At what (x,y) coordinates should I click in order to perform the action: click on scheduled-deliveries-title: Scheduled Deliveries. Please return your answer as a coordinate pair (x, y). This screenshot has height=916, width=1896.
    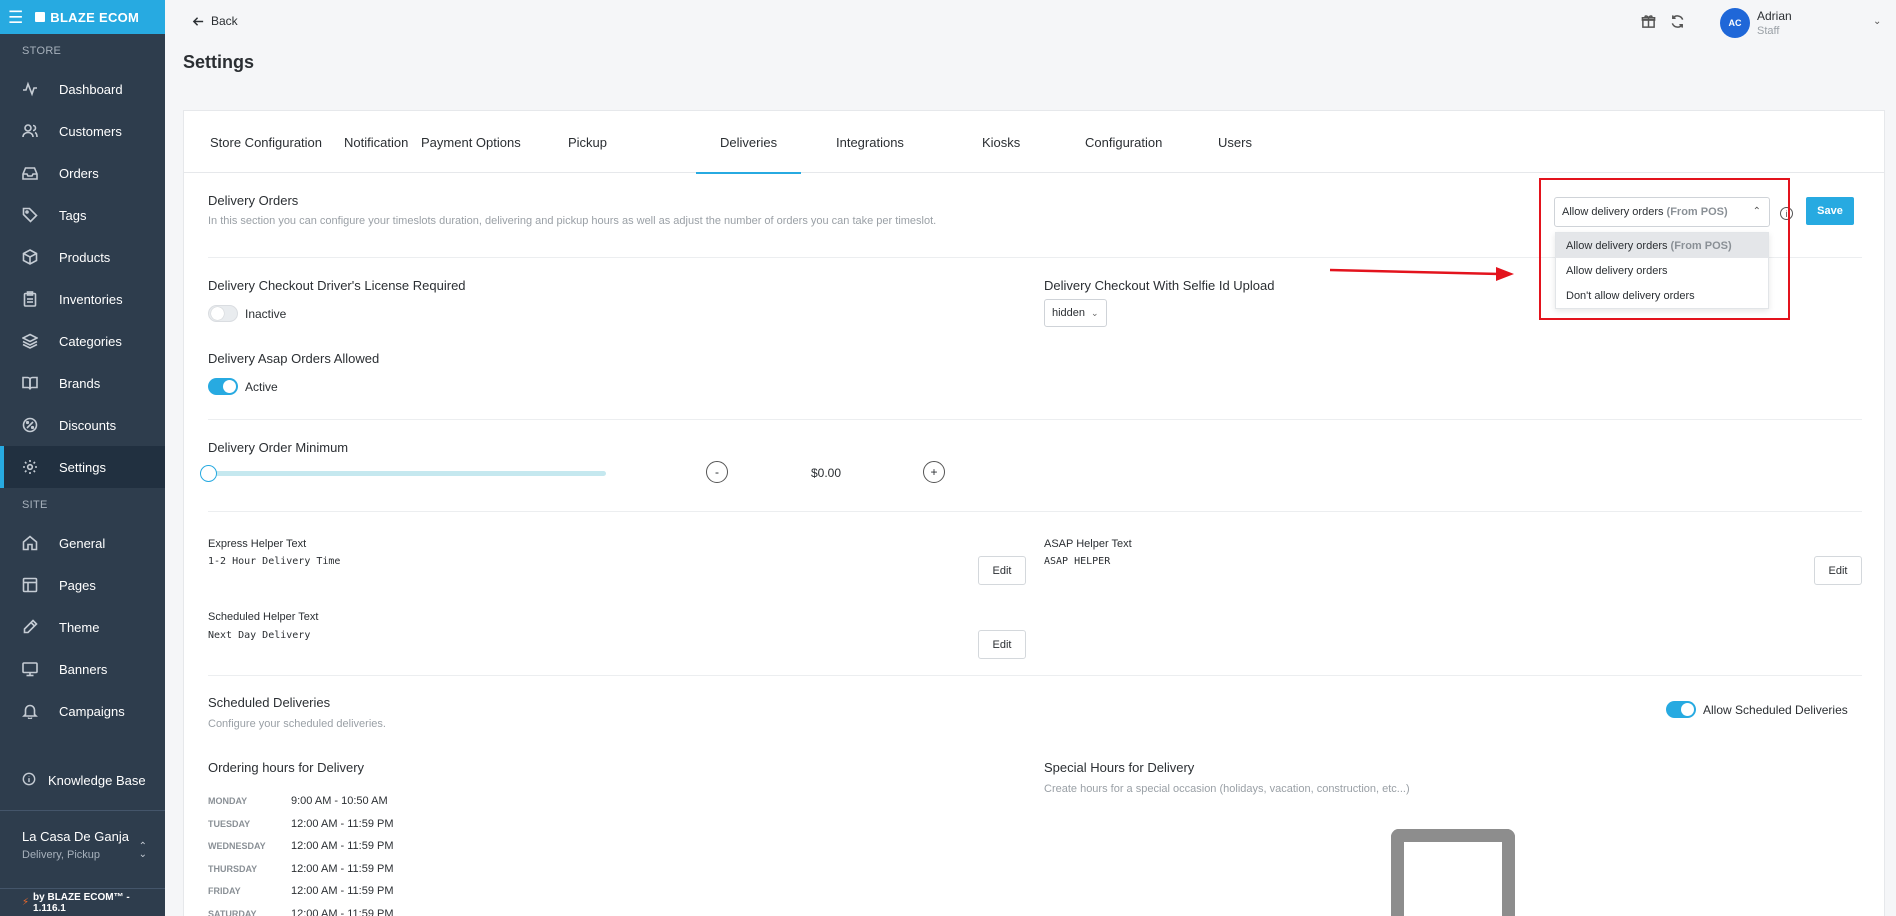
    Looking at the image, I should click on (269, 702).